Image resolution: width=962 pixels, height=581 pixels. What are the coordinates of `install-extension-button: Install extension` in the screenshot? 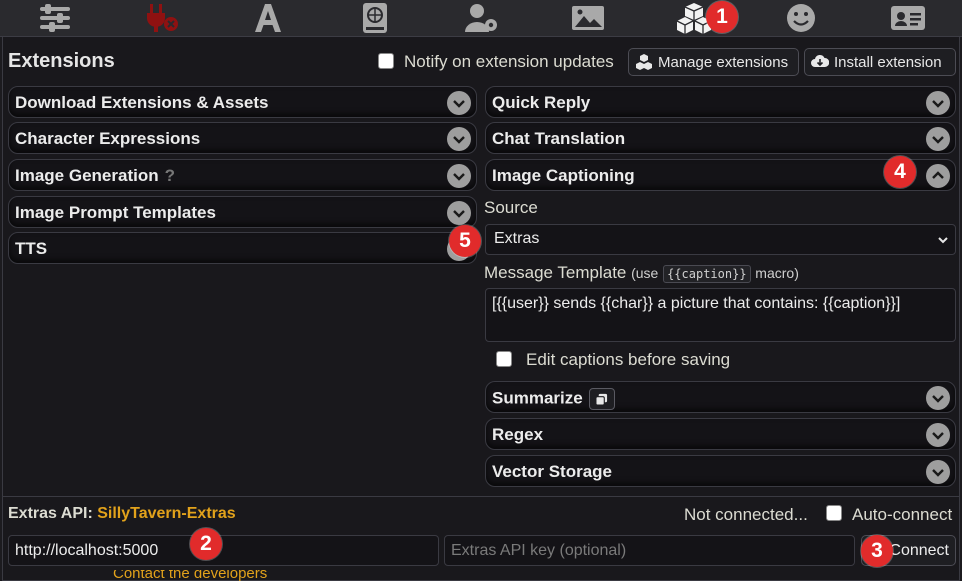 It's located at (880, 62).